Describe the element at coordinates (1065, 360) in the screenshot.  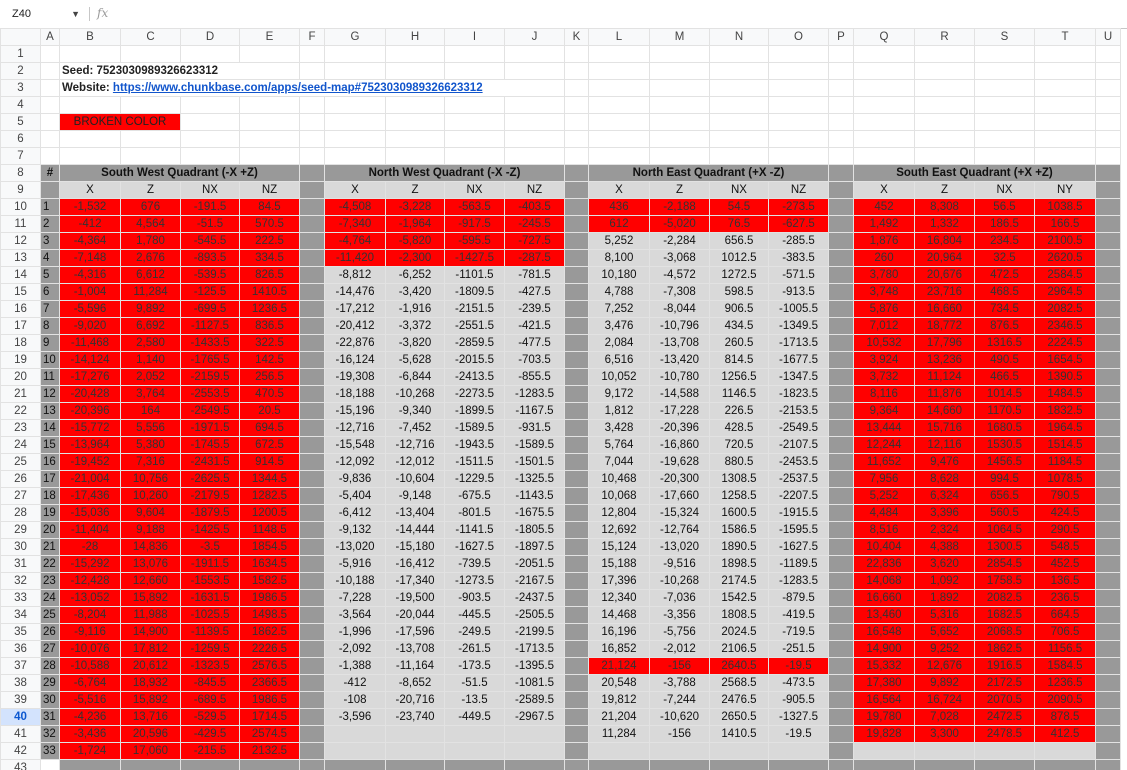
I see `data-cell: 1654.5` at that location.